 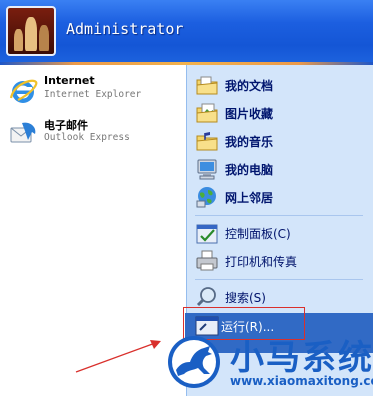 What do you see at coordinates (194, 362) in the screenshot?
I see `horse-logo-icon` at bounding box center [194, 362].